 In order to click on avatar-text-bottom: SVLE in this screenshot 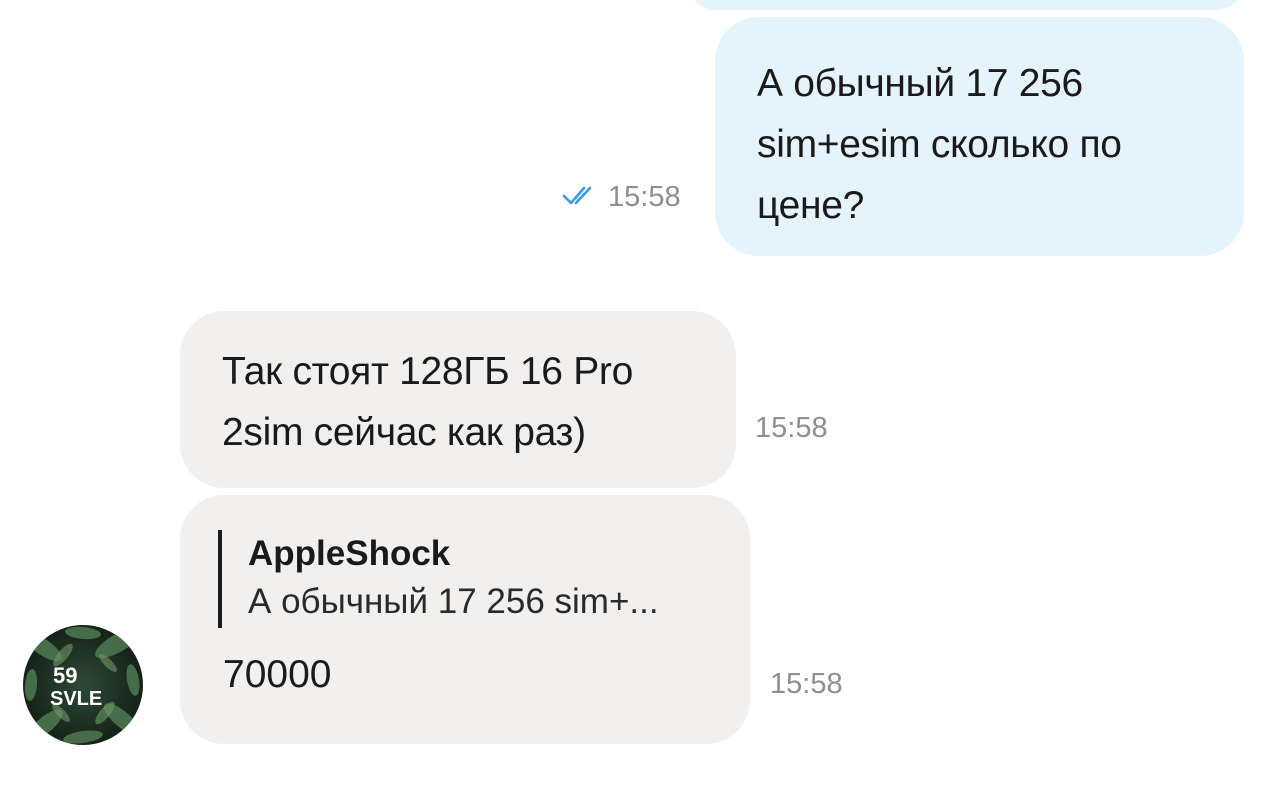, I will do `click(76, 699)`.